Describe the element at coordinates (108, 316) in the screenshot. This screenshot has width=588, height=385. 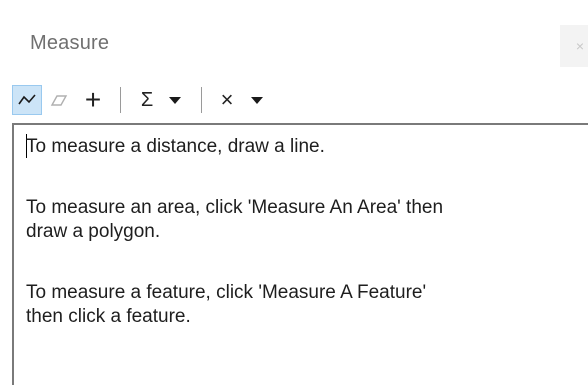
I see `instruction-feature-line2: then click a feature.` at that location.